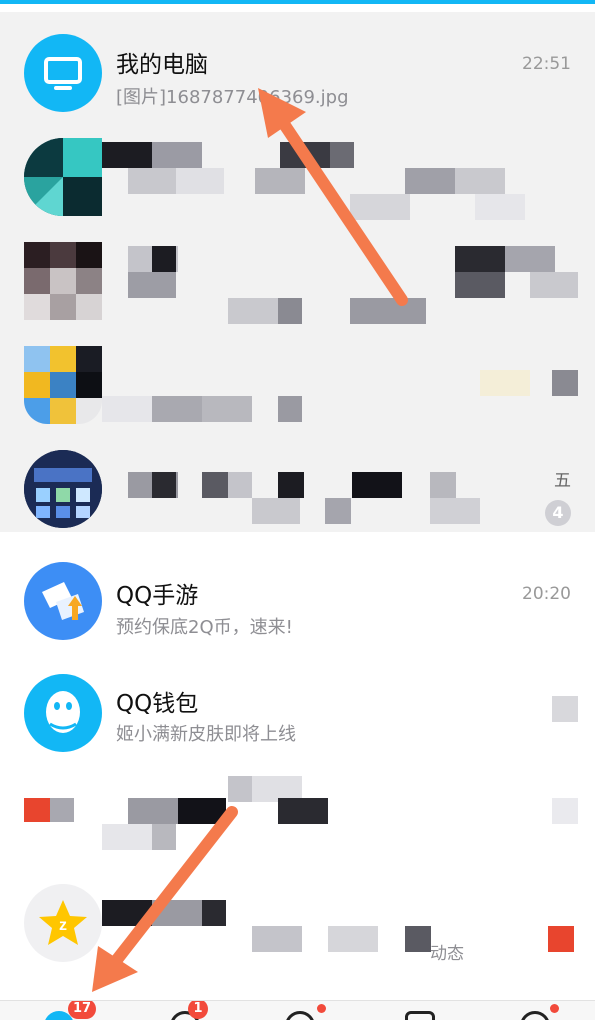 Image resolution: width=595 pixels, height=1020 pixels. I want to click on tab-messages: 17, so click(74, 1010).